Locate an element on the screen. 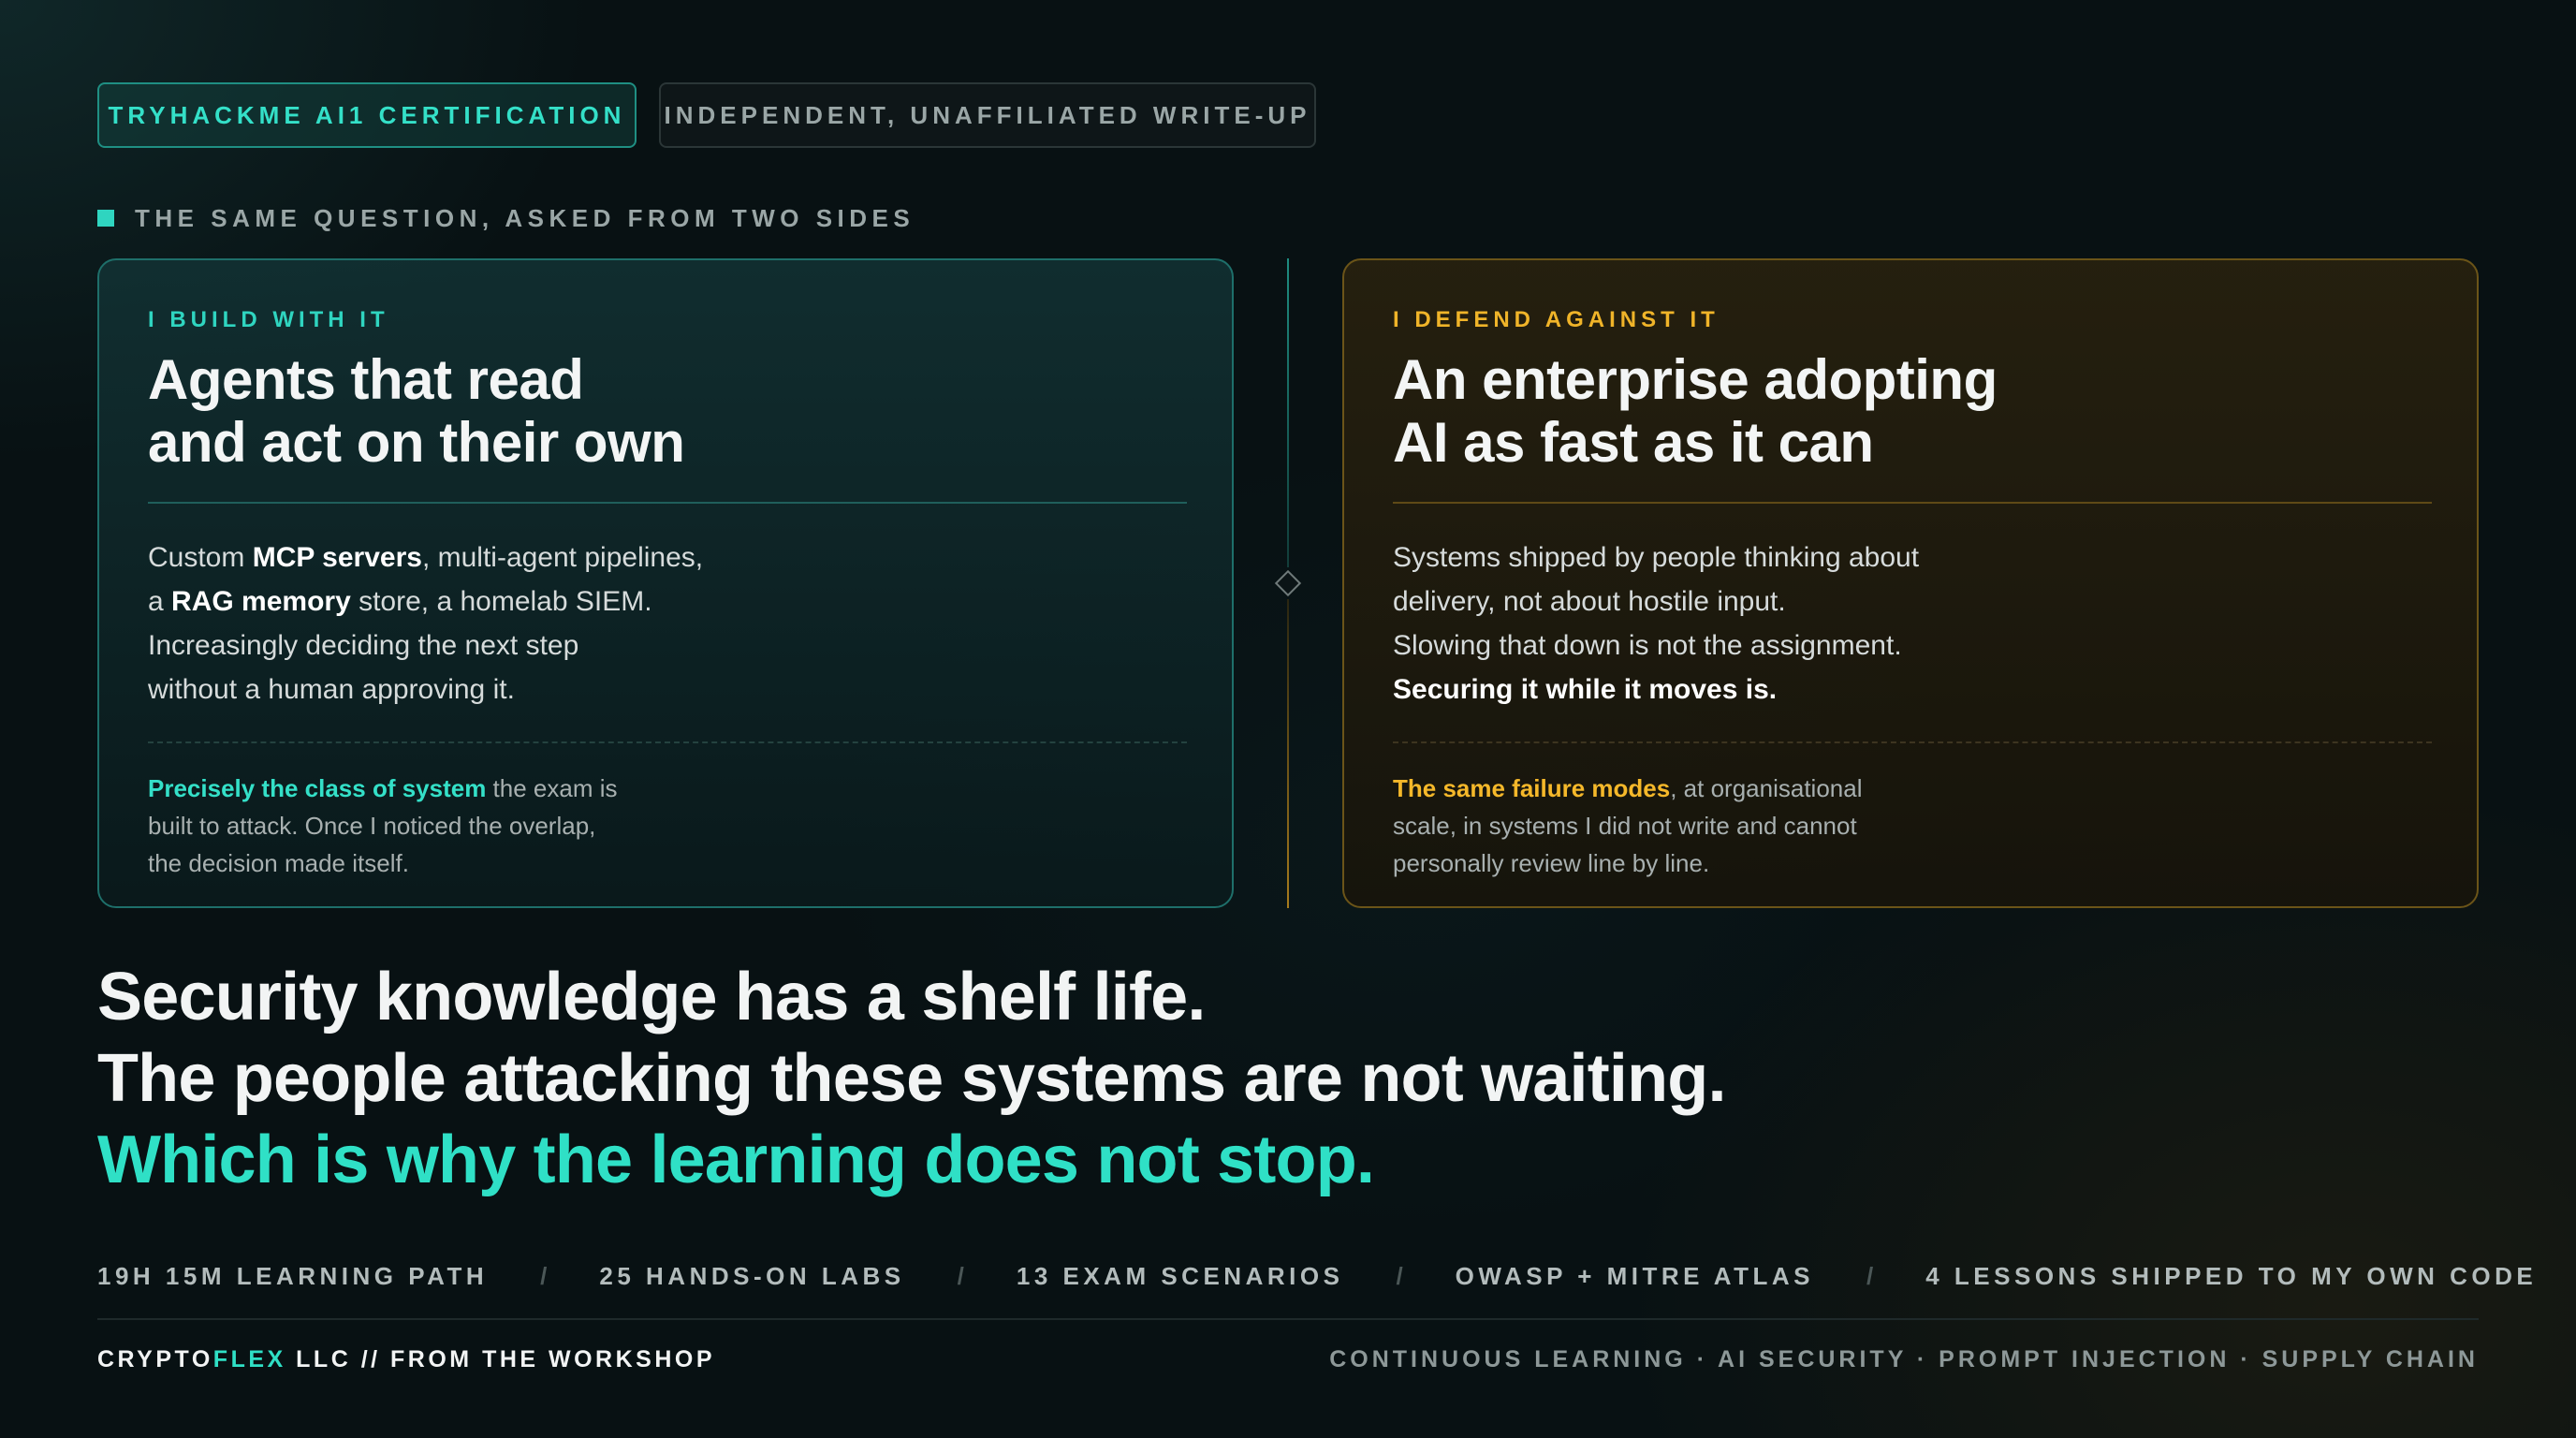 Image resolution: width=2576 pixels, height=1438 pixels. body-line: Securing it while it moves is. is located at coordinates (1585, 689).